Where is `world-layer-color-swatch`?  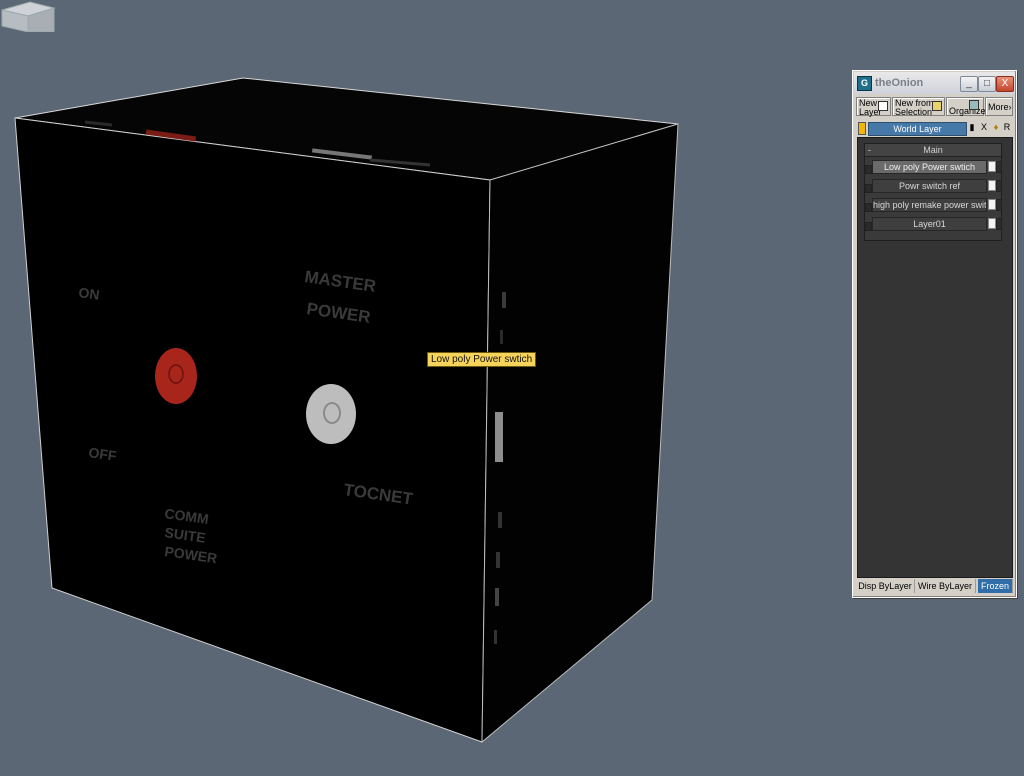 world-layer-color-swatch is located at coordinates (862, 128).